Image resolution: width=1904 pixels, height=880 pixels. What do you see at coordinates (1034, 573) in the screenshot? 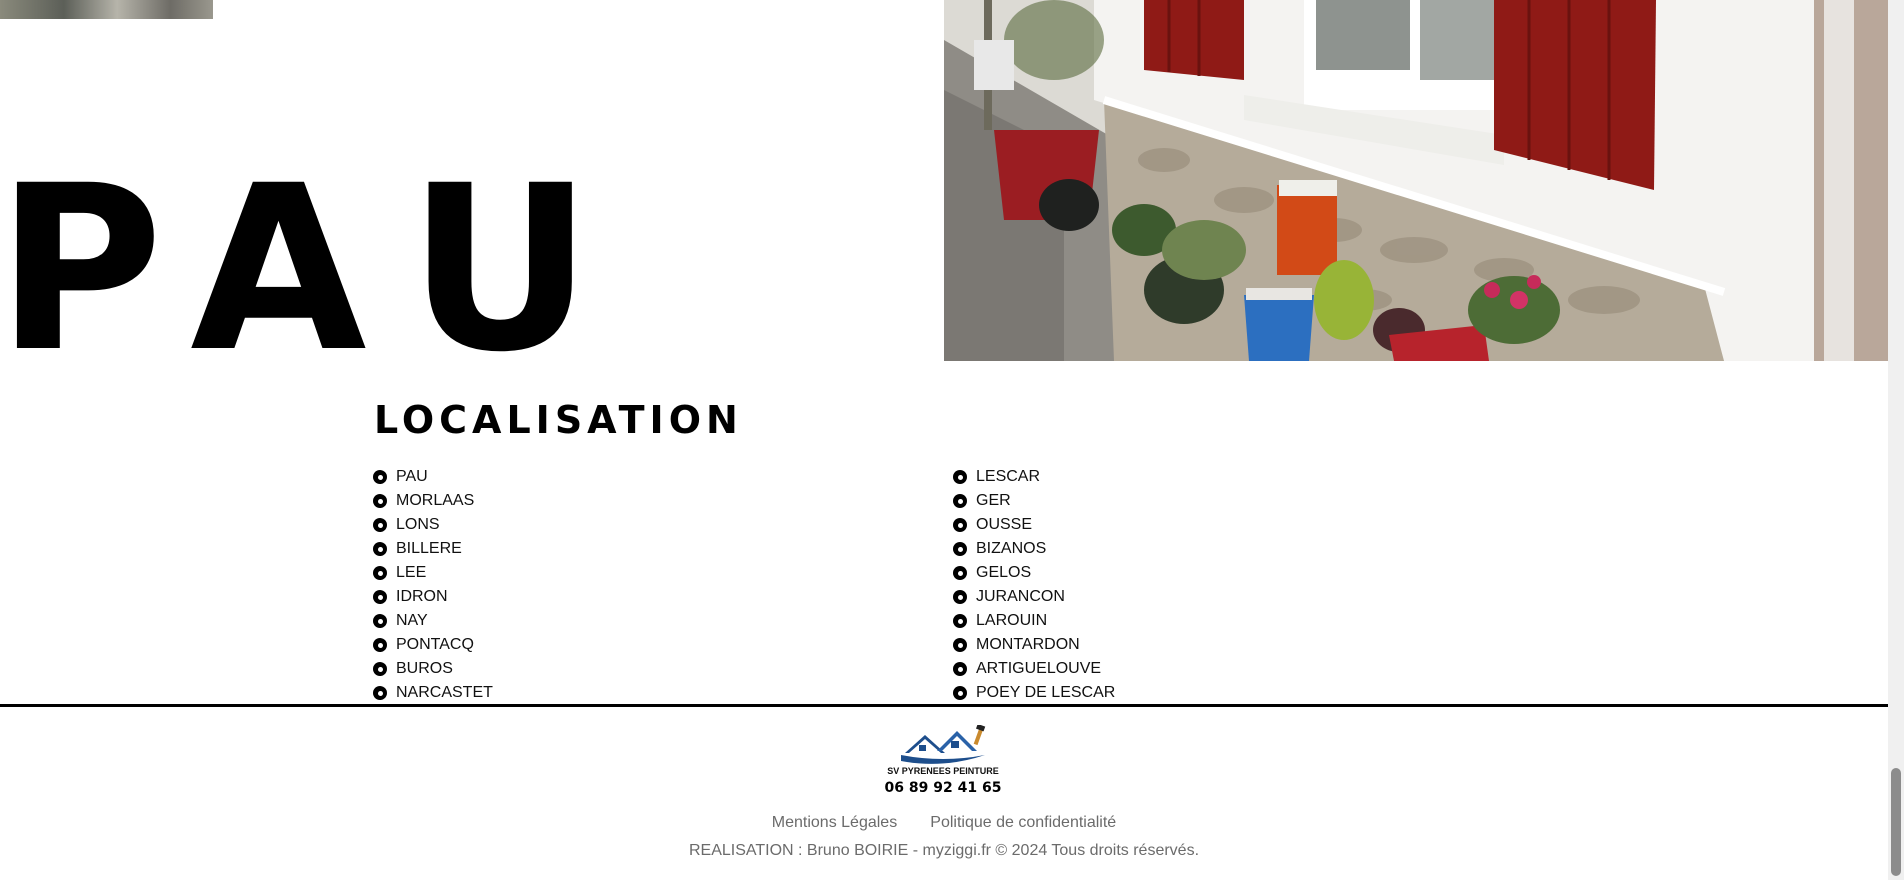
I see `list-item: GELOS` at bounding box center [1034, 573].